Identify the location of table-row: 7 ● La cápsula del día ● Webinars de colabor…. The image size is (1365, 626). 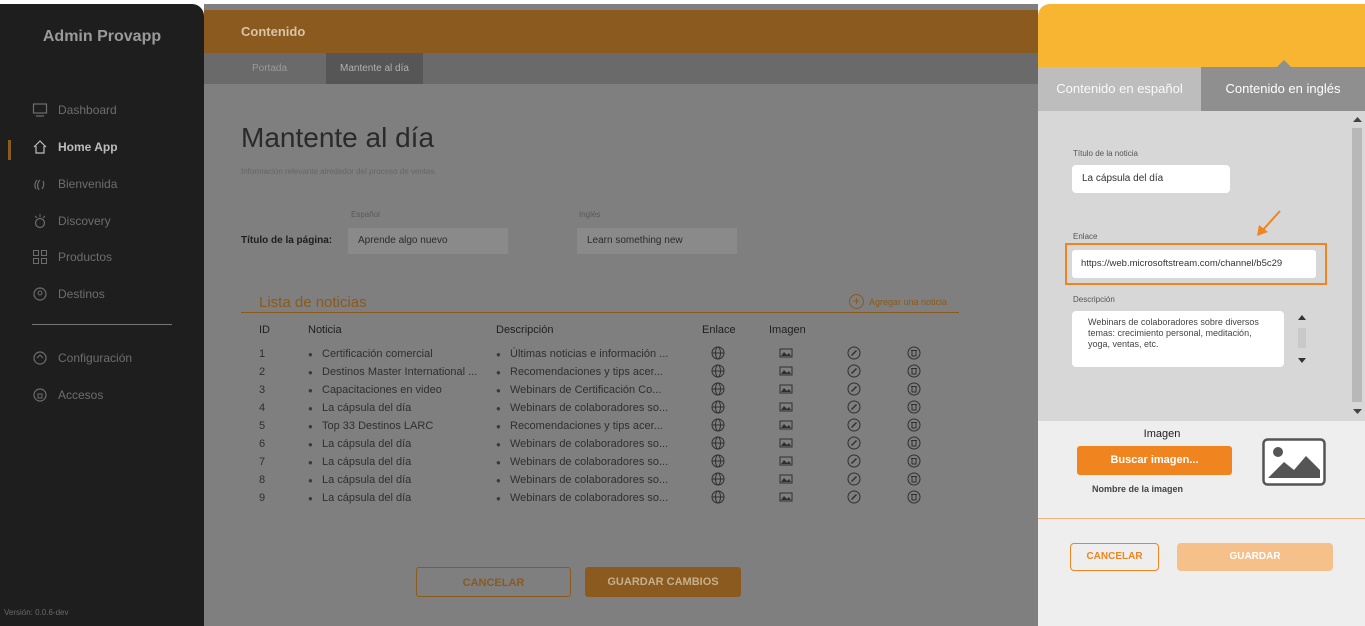
(621, 463).